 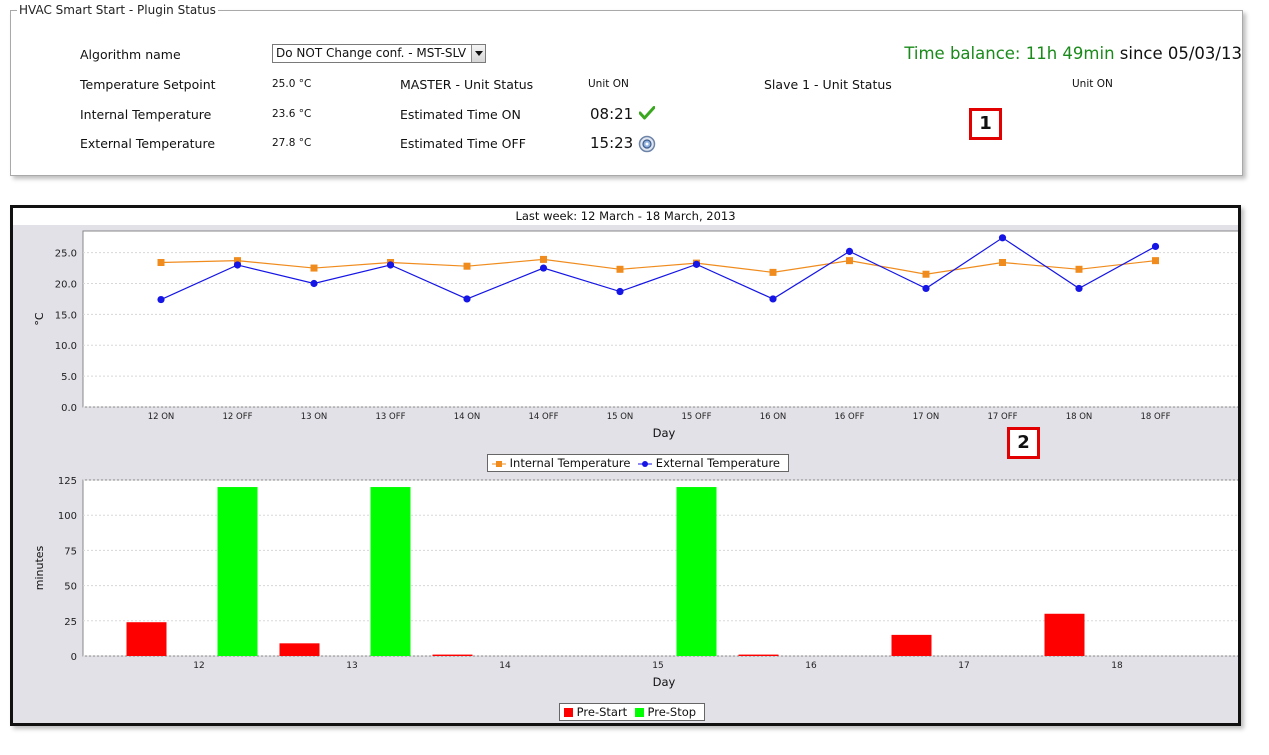 I want to click on y-tick-label: 5.0, so click(x=69, y=377).